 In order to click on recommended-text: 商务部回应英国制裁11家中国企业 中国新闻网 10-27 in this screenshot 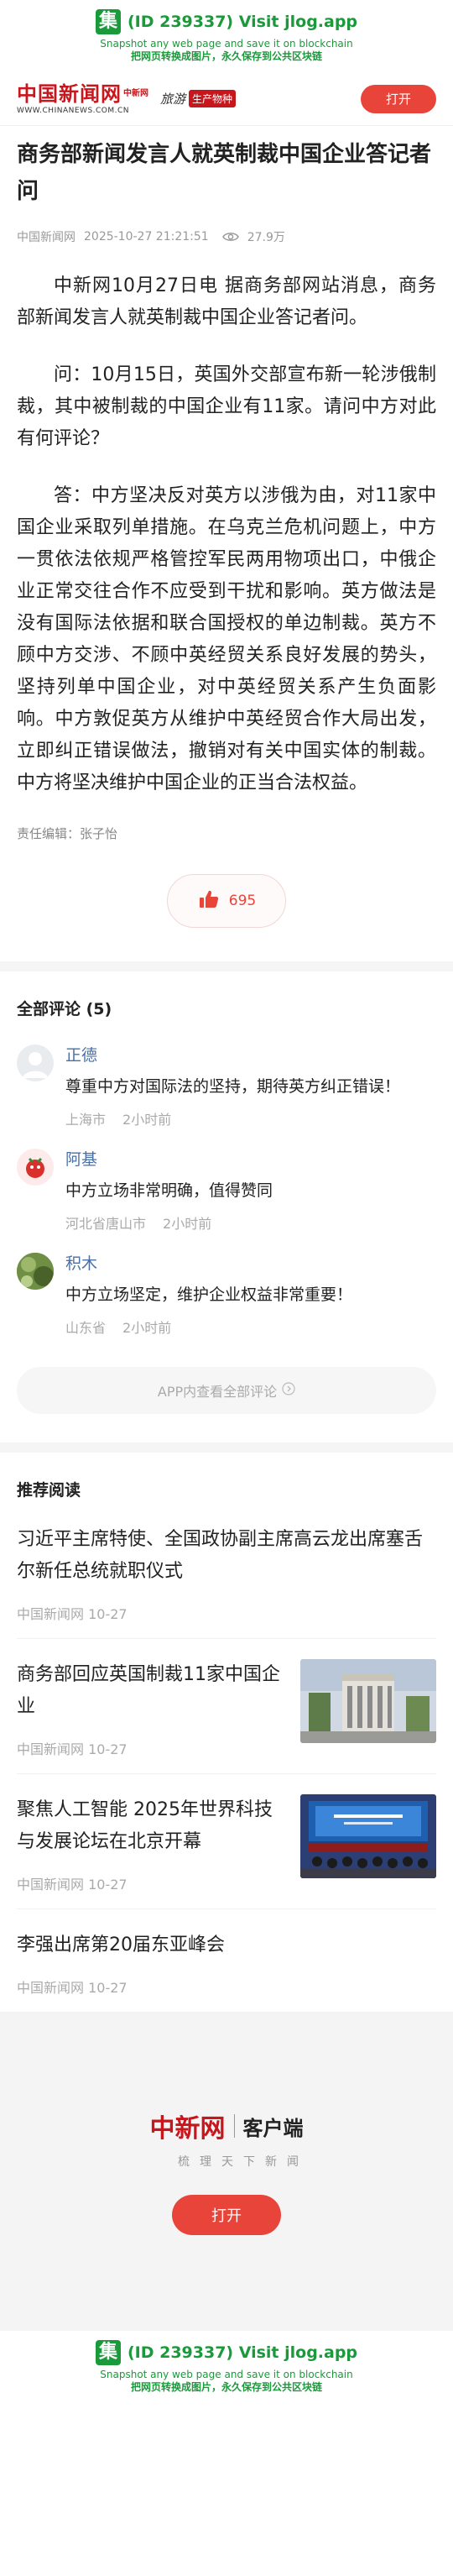, I will do `click(152, 1709)`.